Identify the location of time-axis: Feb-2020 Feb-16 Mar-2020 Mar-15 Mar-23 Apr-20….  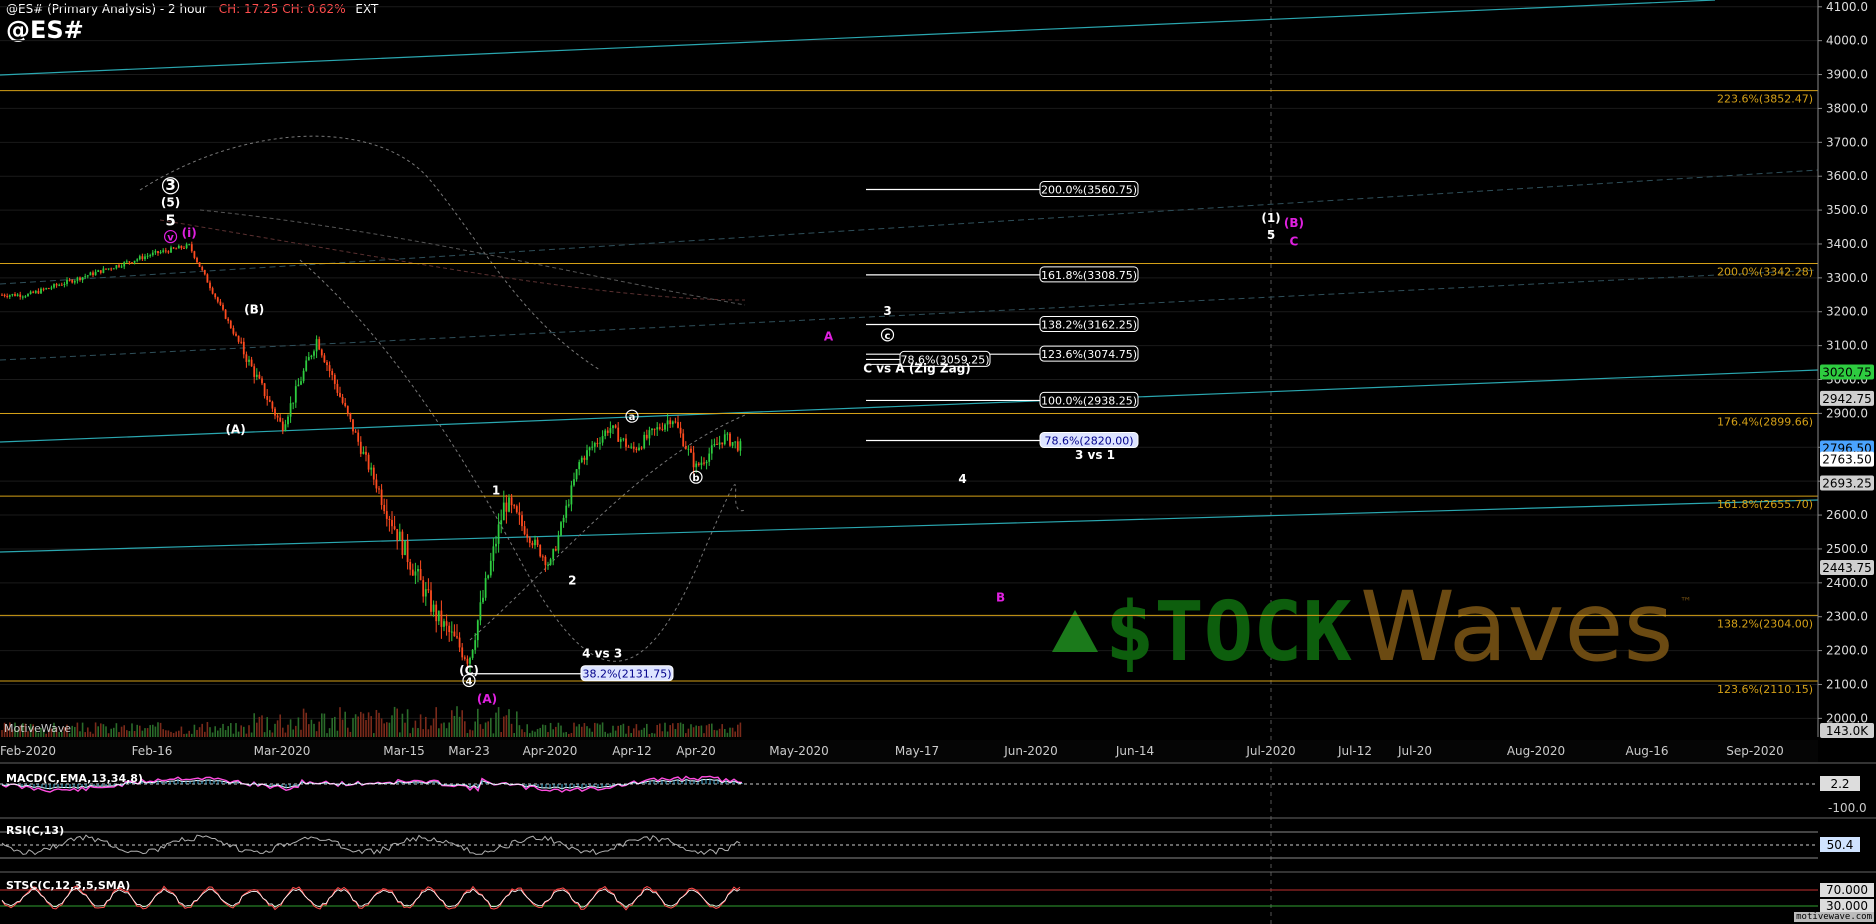
(909, 751).